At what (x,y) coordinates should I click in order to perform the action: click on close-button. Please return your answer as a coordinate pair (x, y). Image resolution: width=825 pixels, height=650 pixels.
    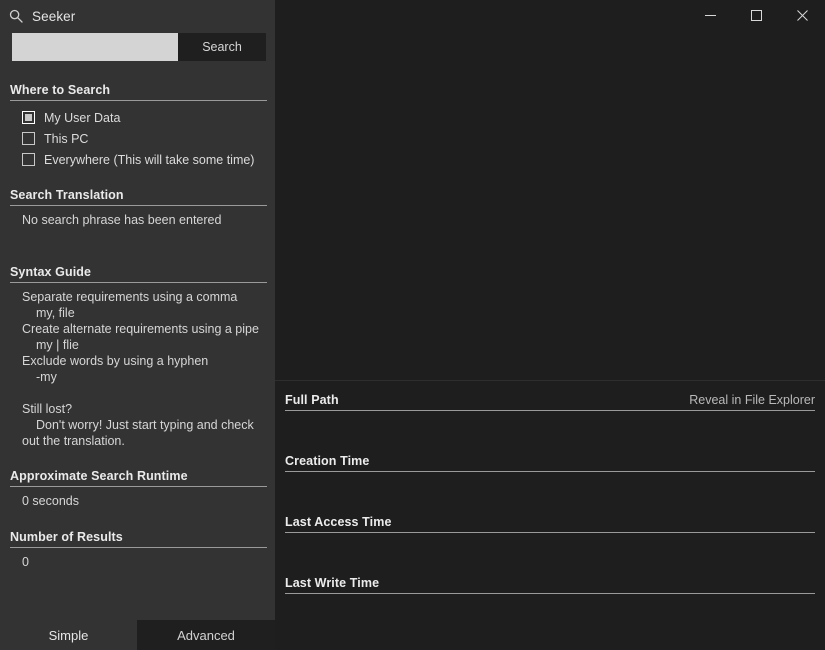
    Looking at the image, I should click on (802, 15).